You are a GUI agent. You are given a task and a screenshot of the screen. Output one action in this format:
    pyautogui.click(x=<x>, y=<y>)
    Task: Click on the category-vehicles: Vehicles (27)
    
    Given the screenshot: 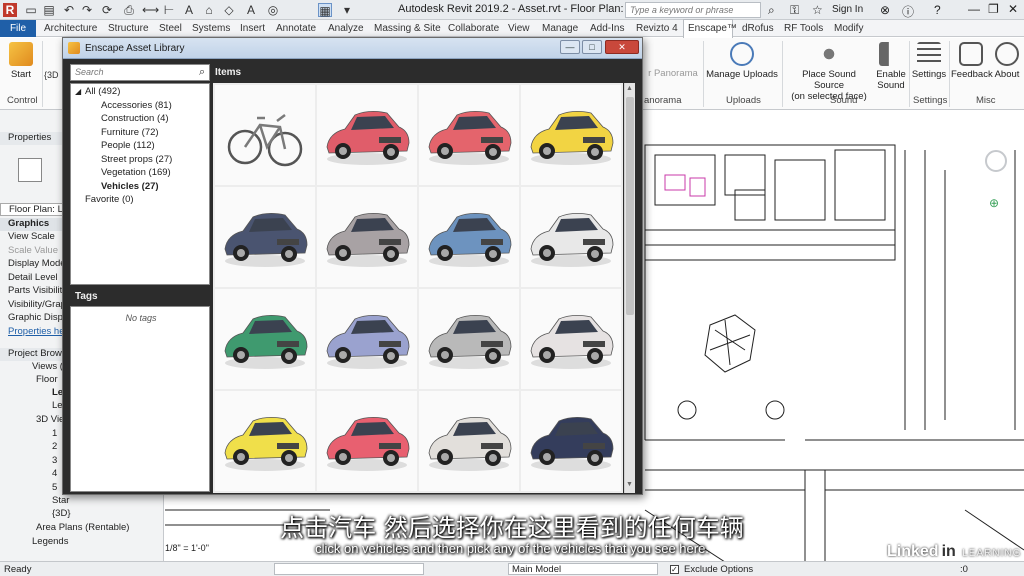 What is the action you would take?
    pyautogui.click(x=130, y=186)
    